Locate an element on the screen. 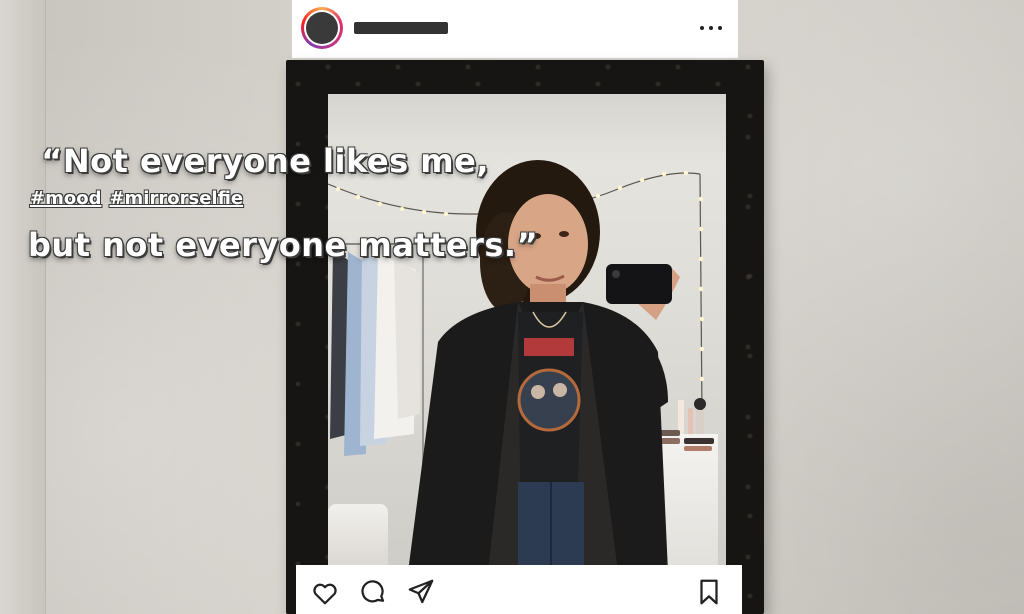 The width and height of the screenshot is (1024, 614). hashtags: #mood #mirrorselfie is located at coordinates (136, 198).